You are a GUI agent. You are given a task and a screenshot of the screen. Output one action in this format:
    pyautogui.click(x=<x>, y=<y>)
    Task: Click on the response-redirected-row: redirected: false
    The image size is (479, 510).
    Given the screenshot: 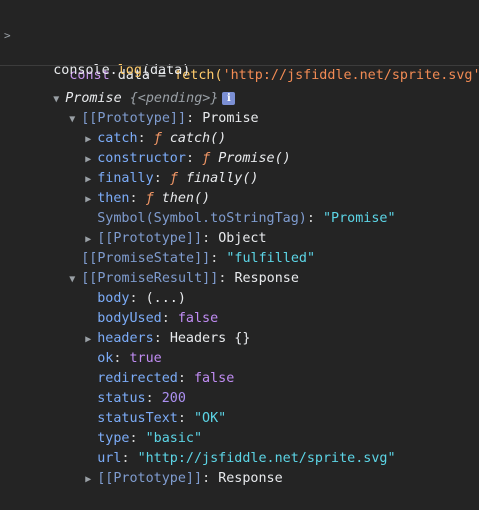 What is the action you would take?
    pyautogui.click(x=166, y=378)
    